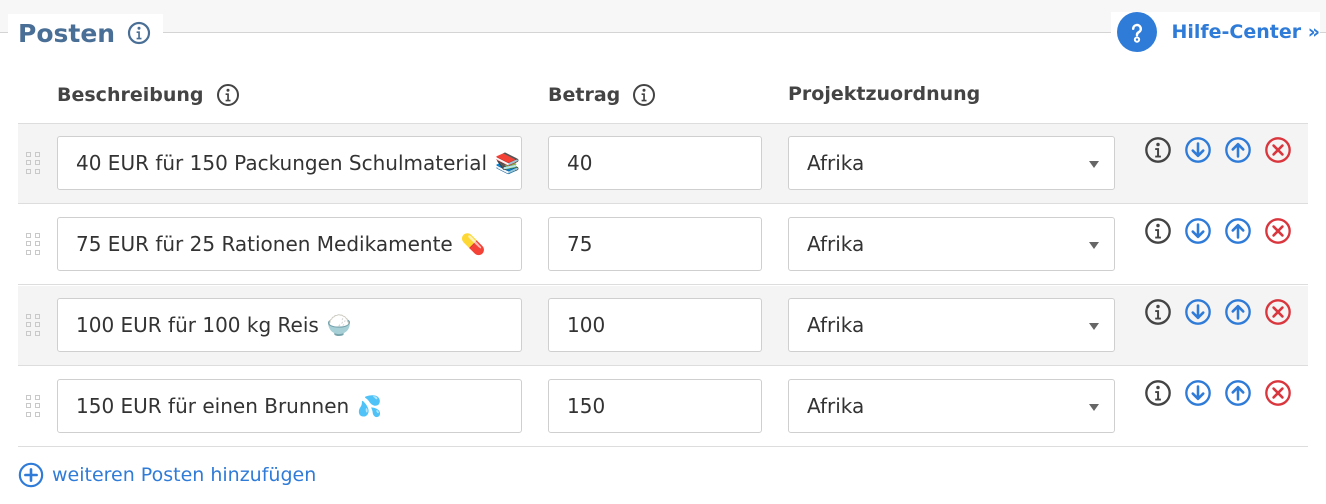 The height and width of the screenshot is (504, 1326). I want to click on amount-value: 150, so click(586, 406).